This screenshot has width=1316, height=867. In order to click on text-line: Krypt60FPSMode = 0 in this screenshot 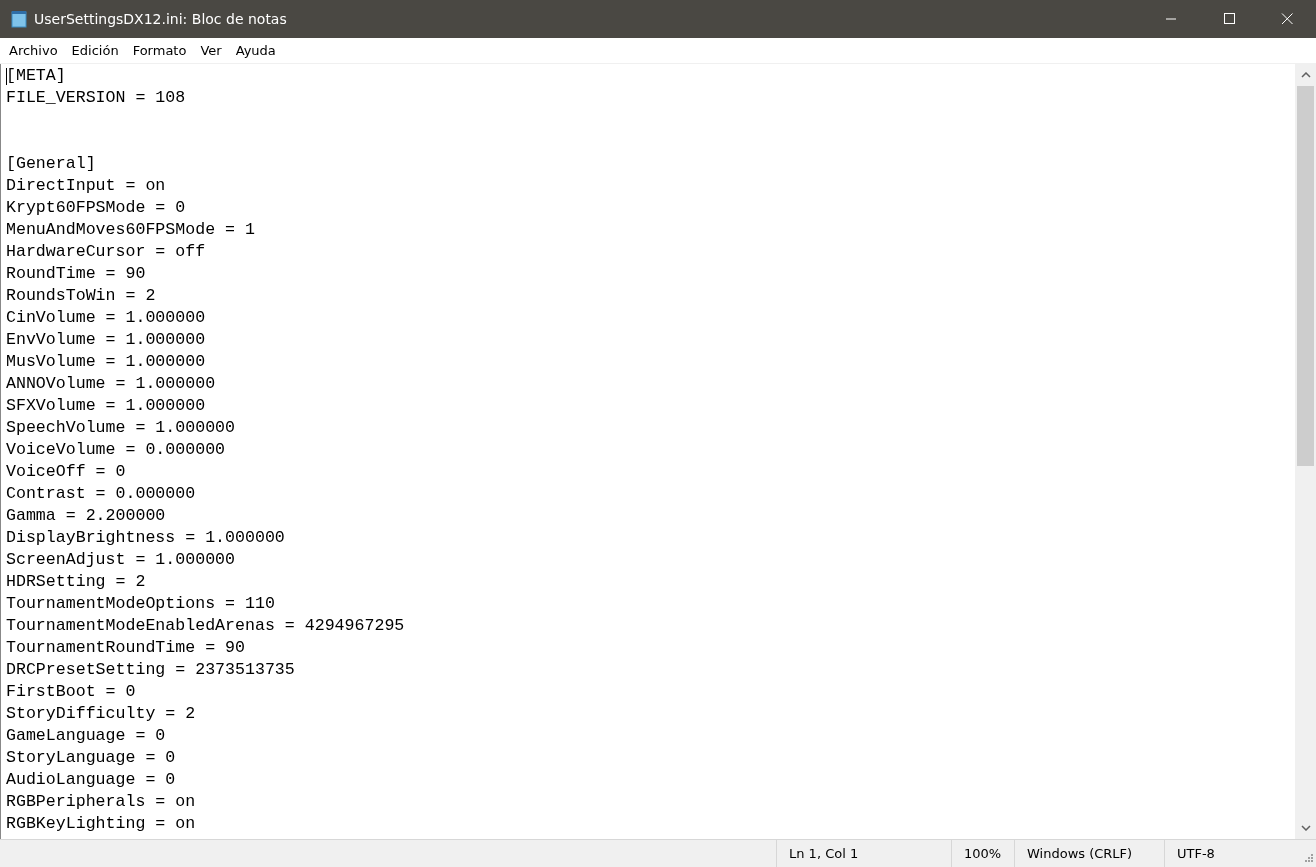, I will do `click(96, 208)`.